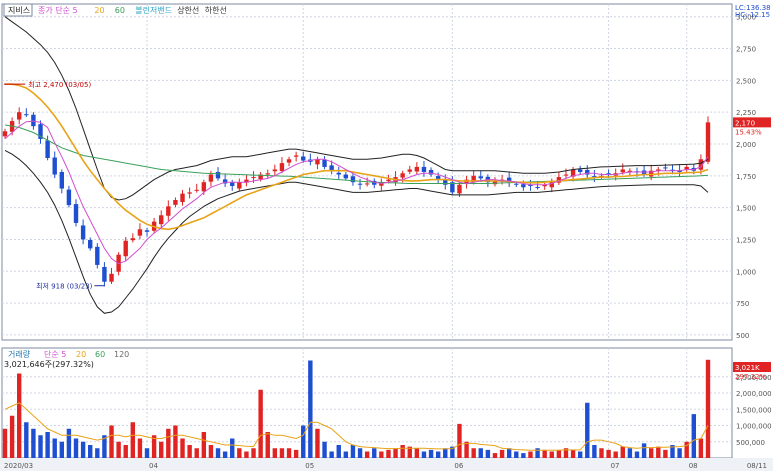 Image resolution: width=773 pixels, height=471 pixels. What do you see at coordinates (754, 427) in the screenshot?
I see `volume-y-tick-label: 1,000,000` at bounding box center [754, 427].